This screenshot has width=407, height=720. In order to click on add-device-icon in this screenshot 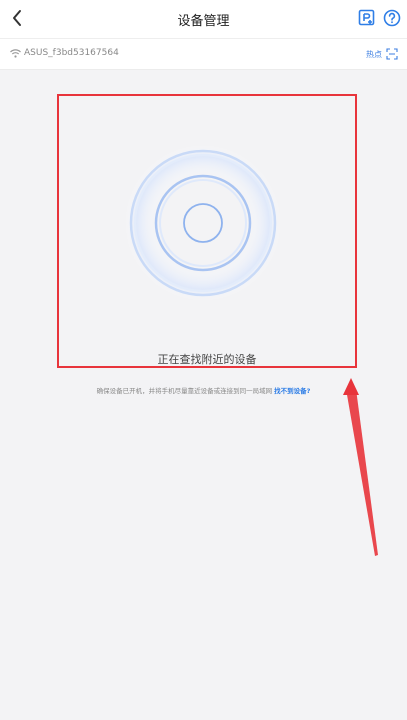, I will do `click(367, 18)`.